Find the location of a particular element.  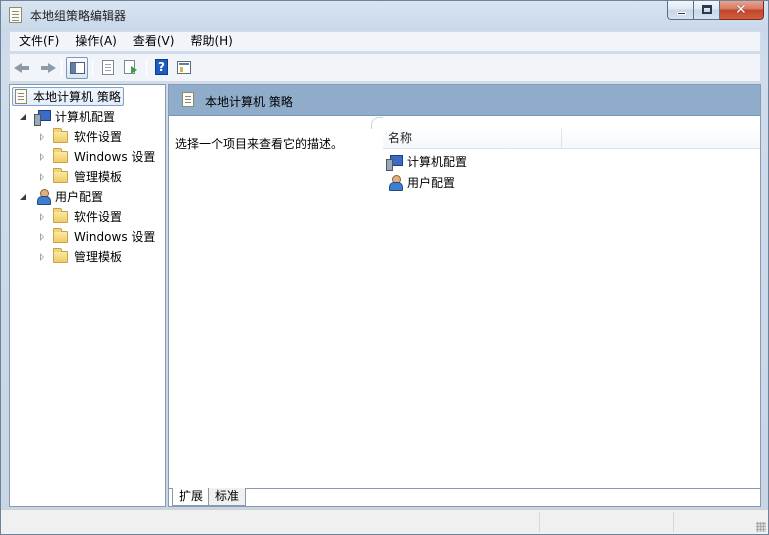

forward-arrow-icon is located at coordinates (48, 68).